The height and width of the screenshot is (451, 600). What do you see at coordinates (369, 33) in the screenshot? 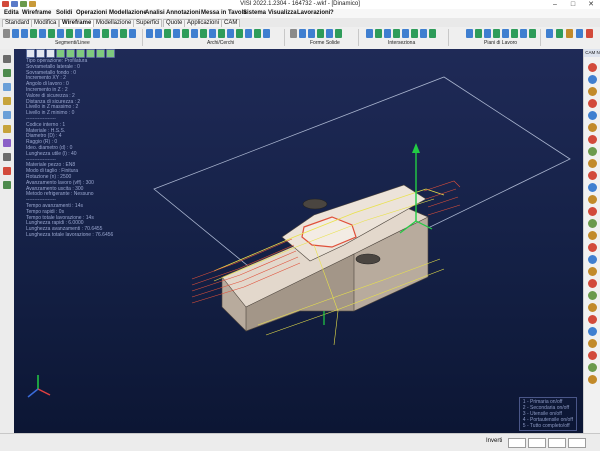
I see `intersect-icon` at bounding box center [369, 33].